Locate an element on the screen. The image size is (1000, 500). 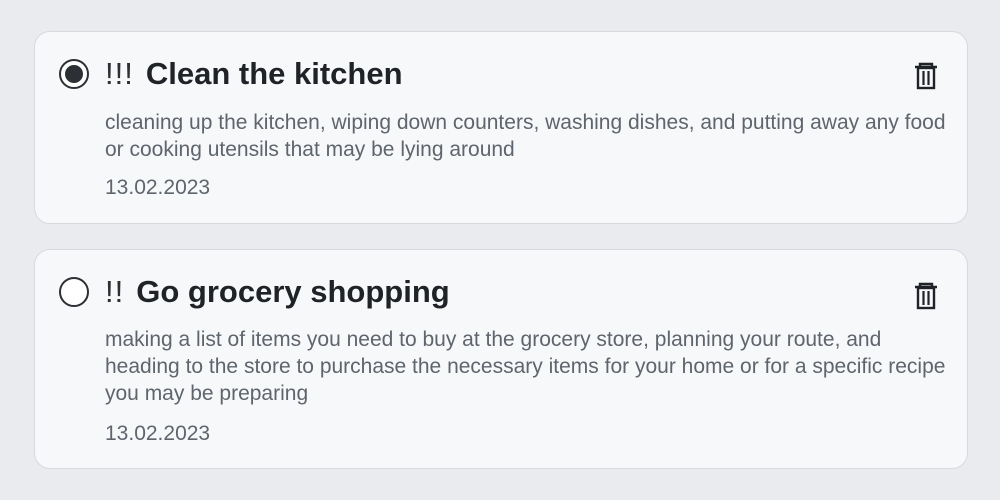
todo-title: Clean the kitchen is located at coordinates (274, 73).